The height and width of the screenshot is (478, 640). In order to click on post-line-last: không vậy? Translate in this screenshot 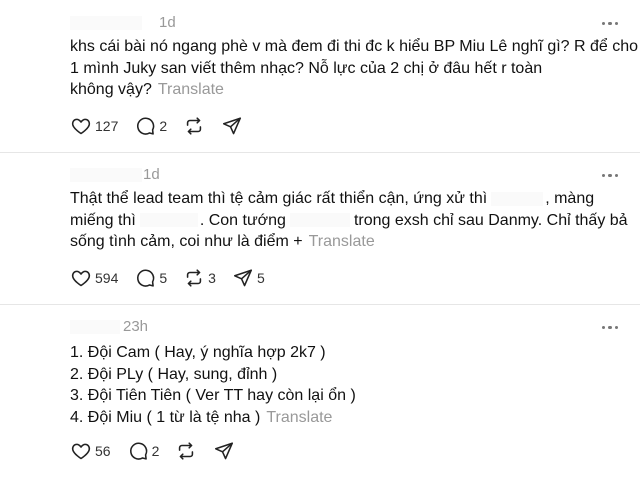, I will do `click(354, 90)`.